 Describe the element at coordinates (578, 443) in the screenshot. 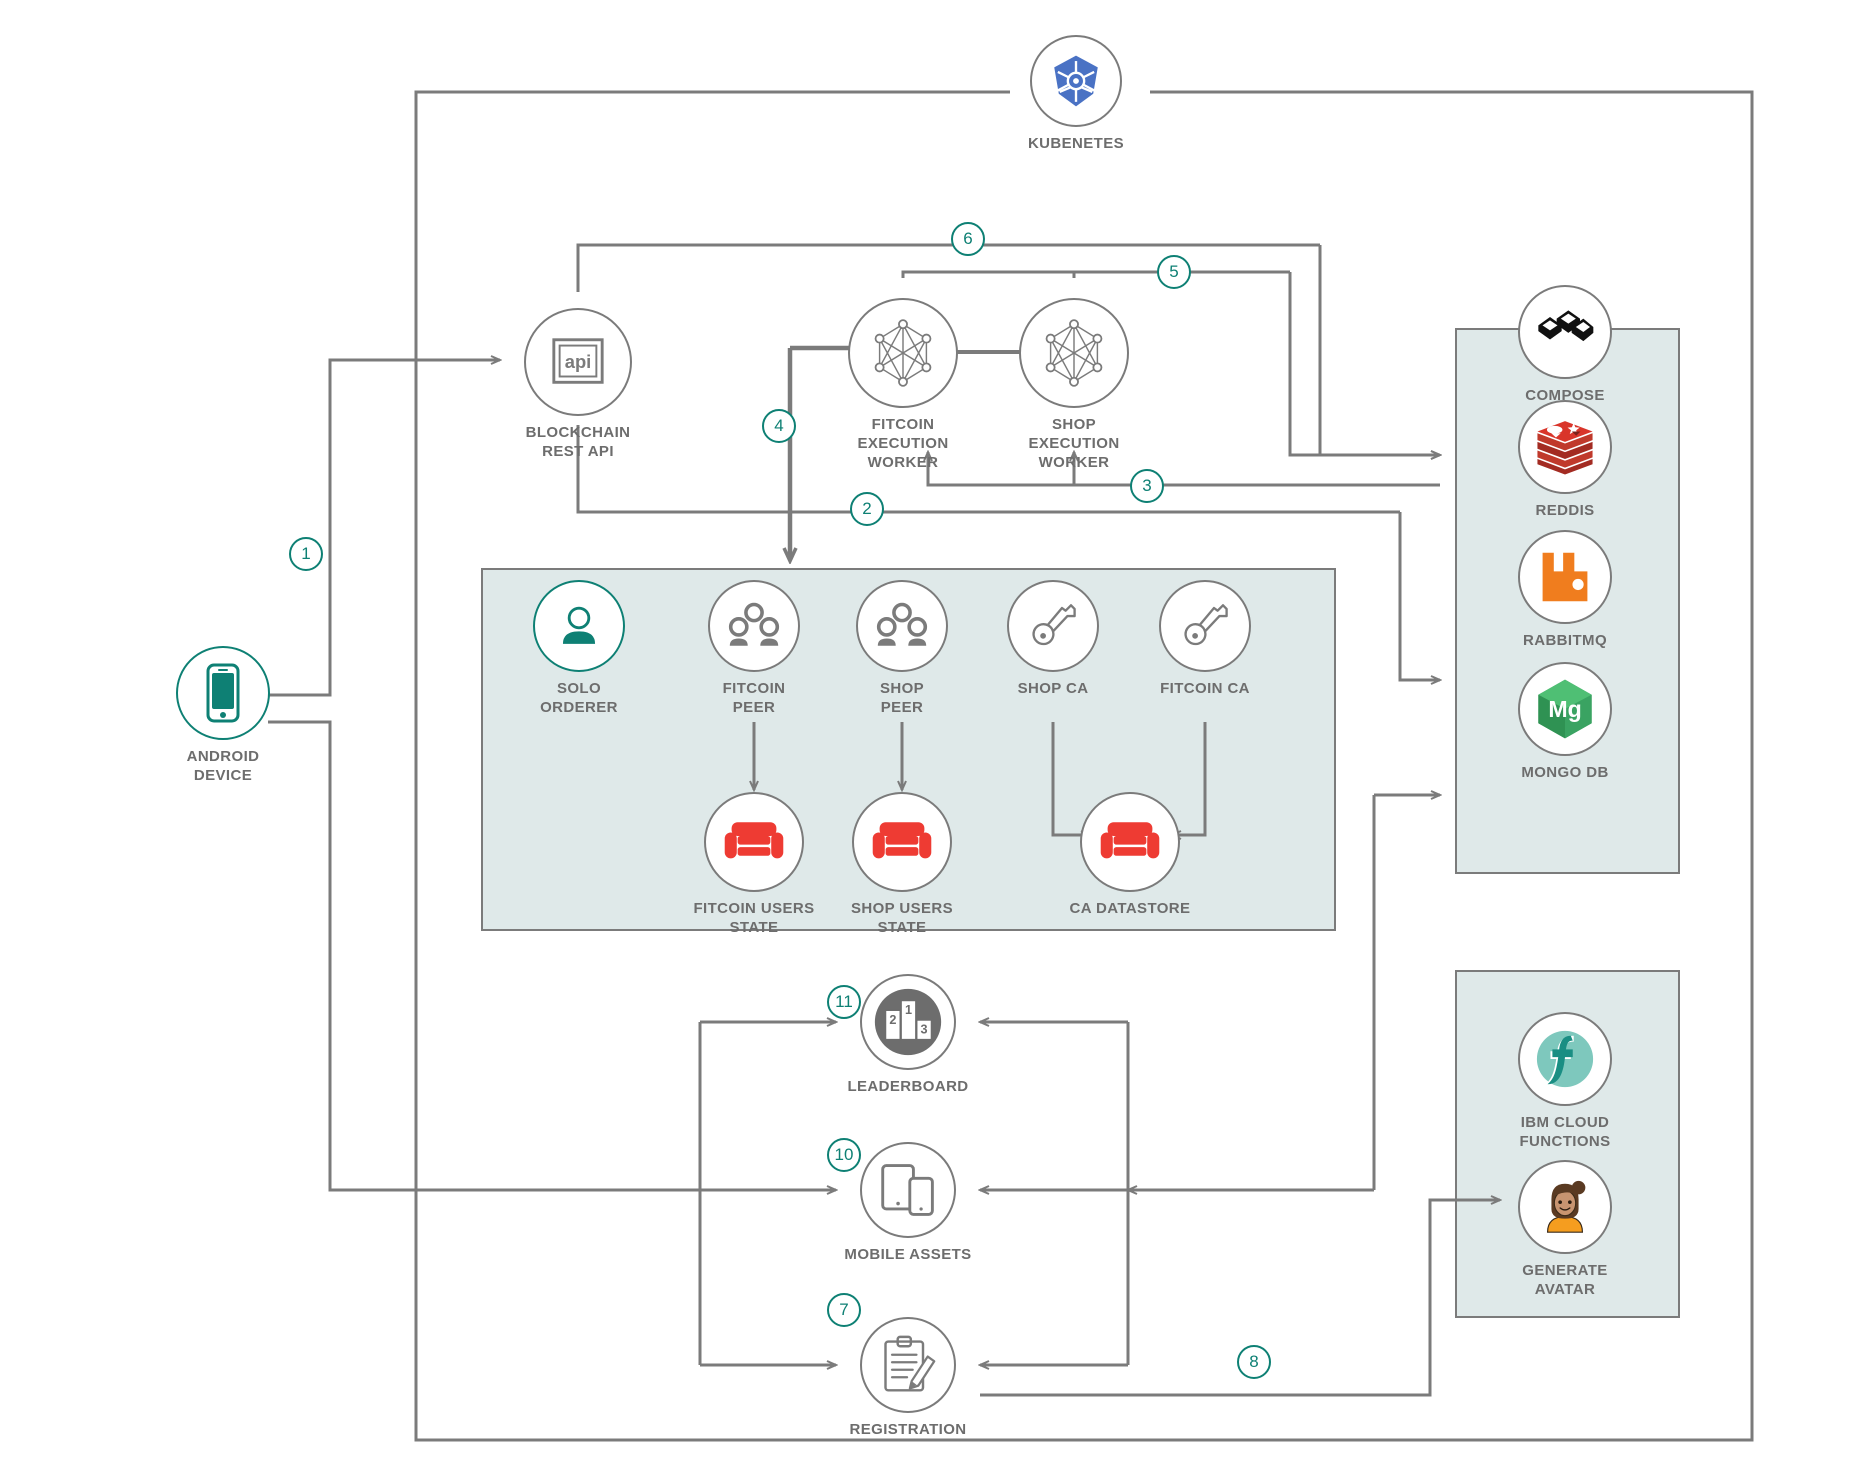

I see `node-label: BLOCKCHAIN REST API` at that location.